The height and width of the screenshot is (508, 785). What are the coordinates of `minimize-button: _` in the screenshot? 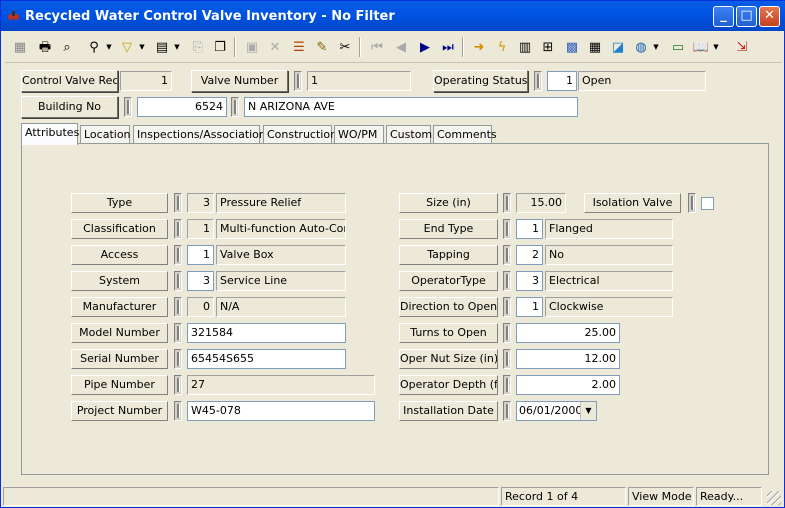 It's located at (723, 16).